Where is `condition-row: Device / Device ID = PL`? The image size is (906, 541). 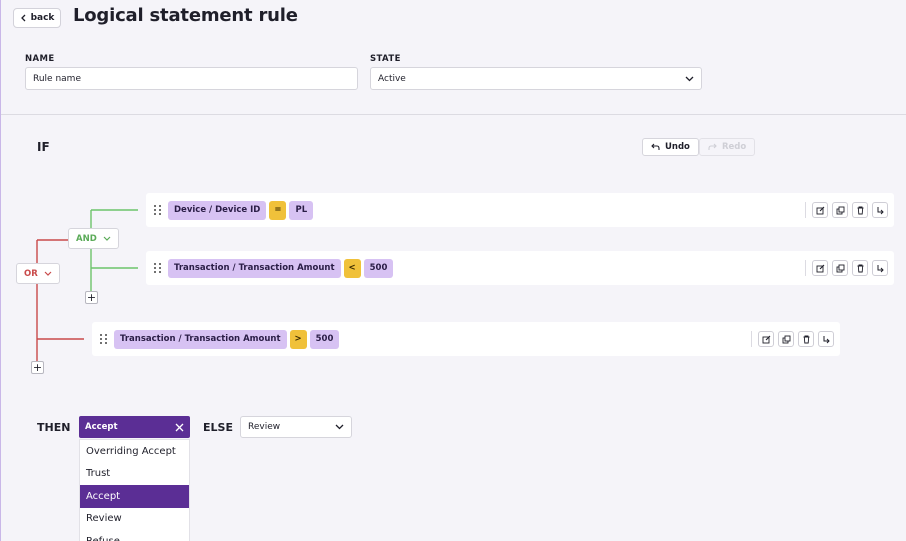 condition-row: Device / Device ID = PL is located at coordinates (520, 210).